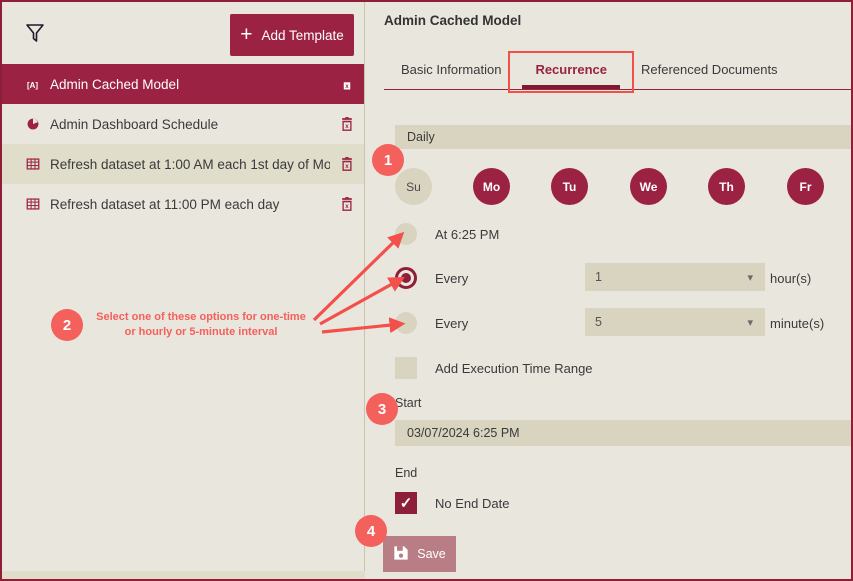 This screenshot has width=853, height=581. What do you see at coordinates (134, 124) in the screenshot?
I see `template-list-item-label: Admin Dashboard Schedule` at bounding box center [134, 124].